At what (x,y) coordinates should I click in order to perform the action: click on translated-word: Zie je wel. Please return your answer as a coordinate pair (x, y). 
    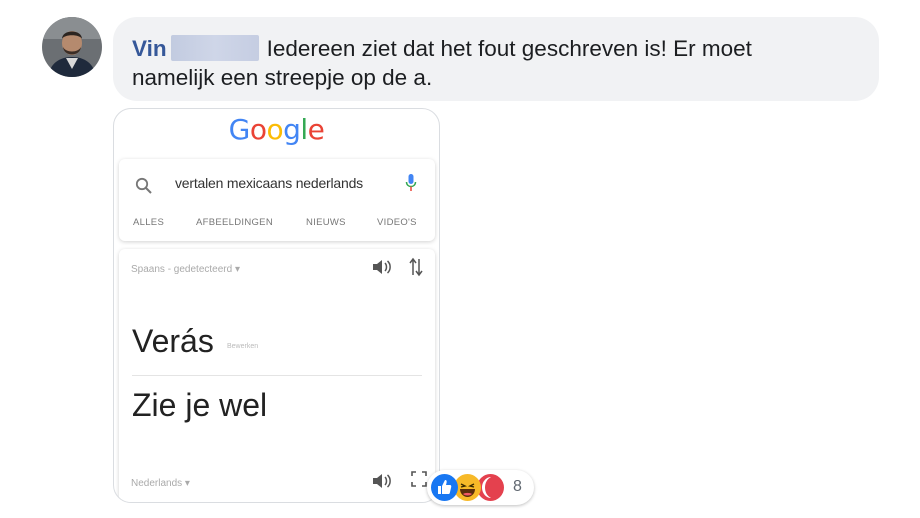
    Looking at the image, I should click on (200, 405).